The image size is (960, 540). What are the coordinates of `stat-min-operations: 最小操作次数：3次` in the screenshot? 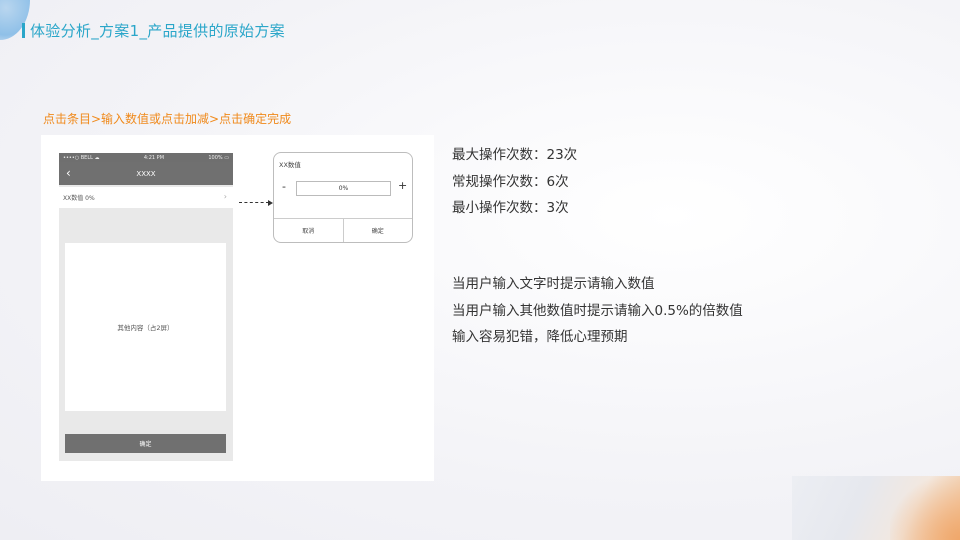 It's located at (510, 208).